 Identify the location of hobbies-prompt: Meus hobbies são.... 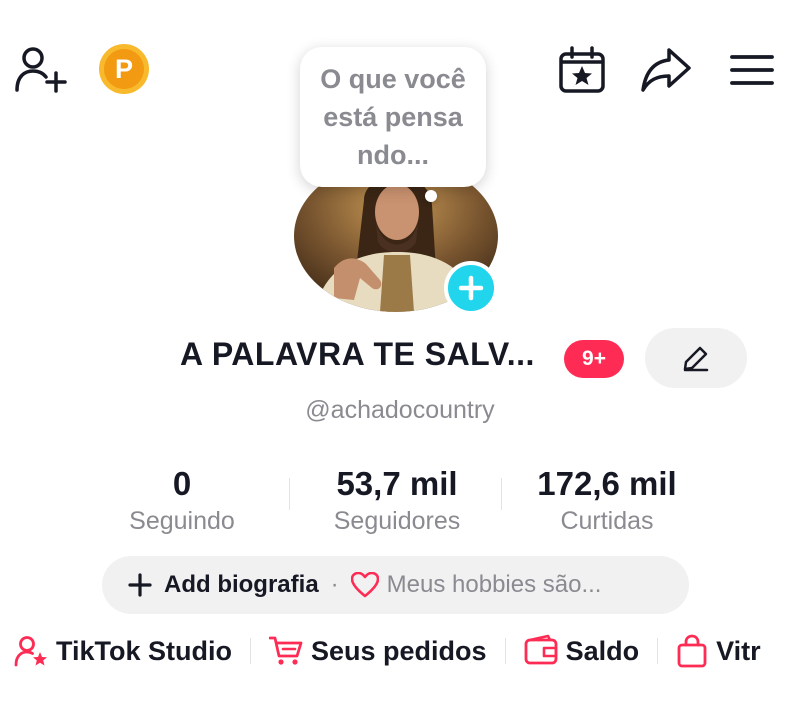
(494, 585).